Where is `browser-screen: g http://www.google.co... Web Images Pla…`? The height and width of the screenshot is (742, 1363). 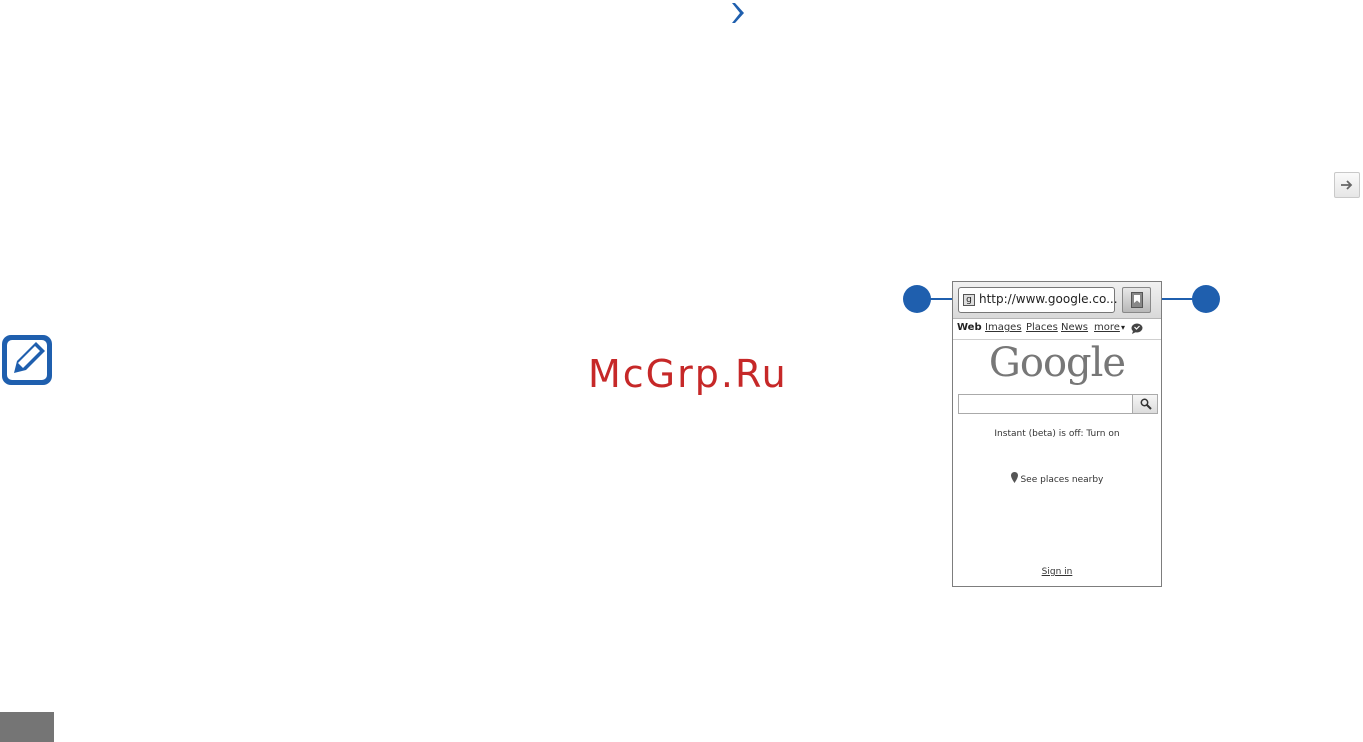
browser-screen: g http://www.google.co... Web Images Pla… is located at coordinates (1057, 434).